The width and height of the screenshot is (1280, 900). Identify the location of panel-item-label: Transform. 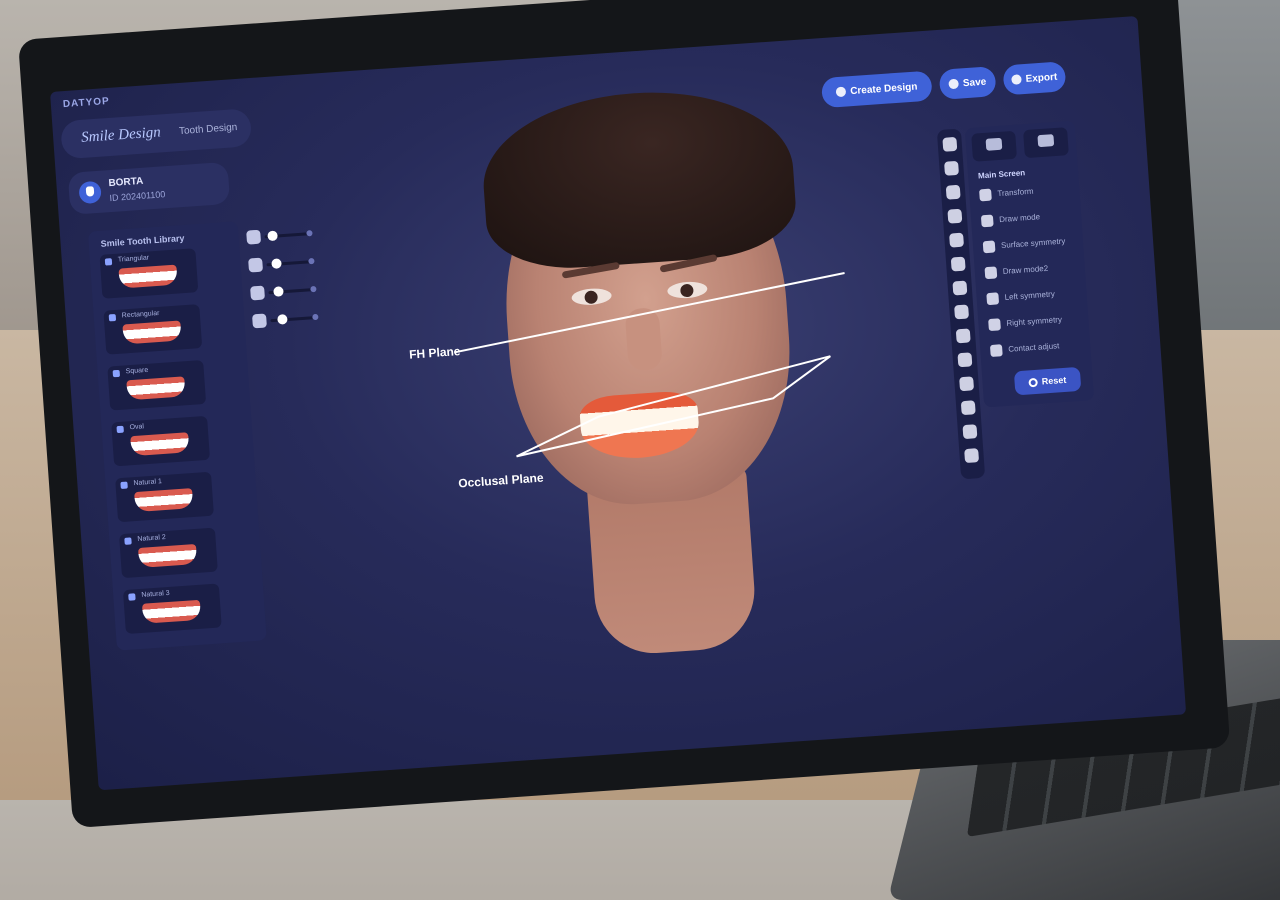
(1015, 192).